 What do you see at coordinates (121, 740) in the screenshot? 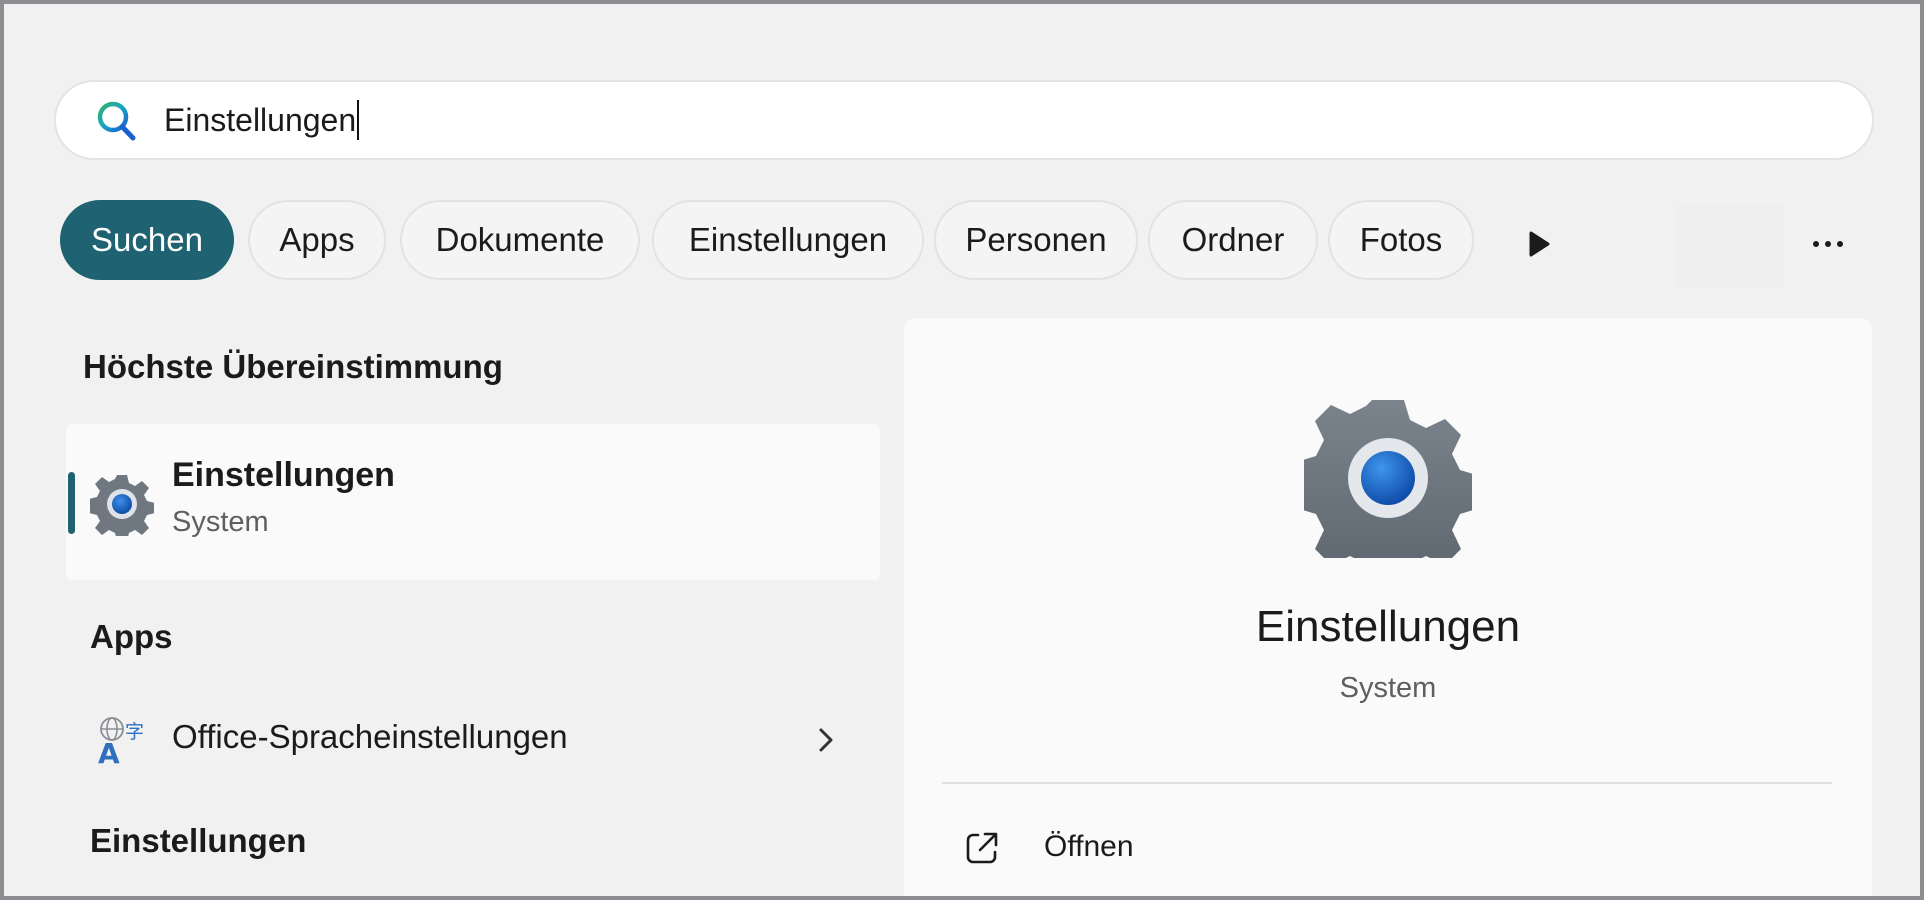
I see `language-icon: 字 A` at bounding box center [121, 740].